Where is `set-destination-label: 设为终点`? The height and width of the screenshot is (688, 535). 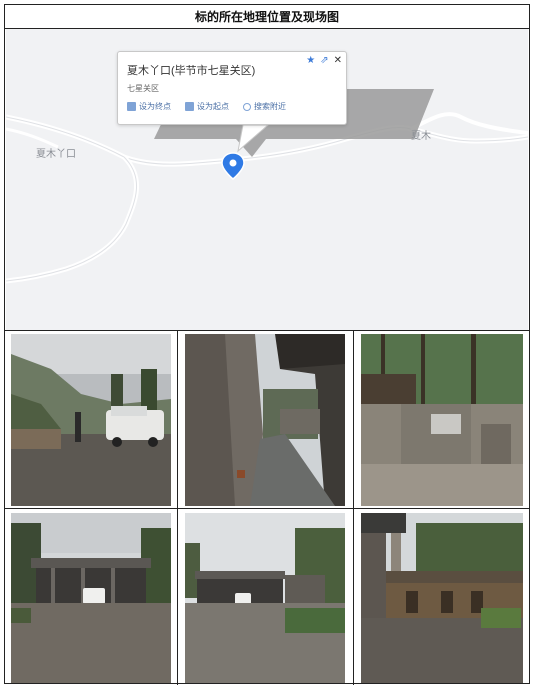
set-destination-label: 设为终点 is located at coordinates (155, 106).